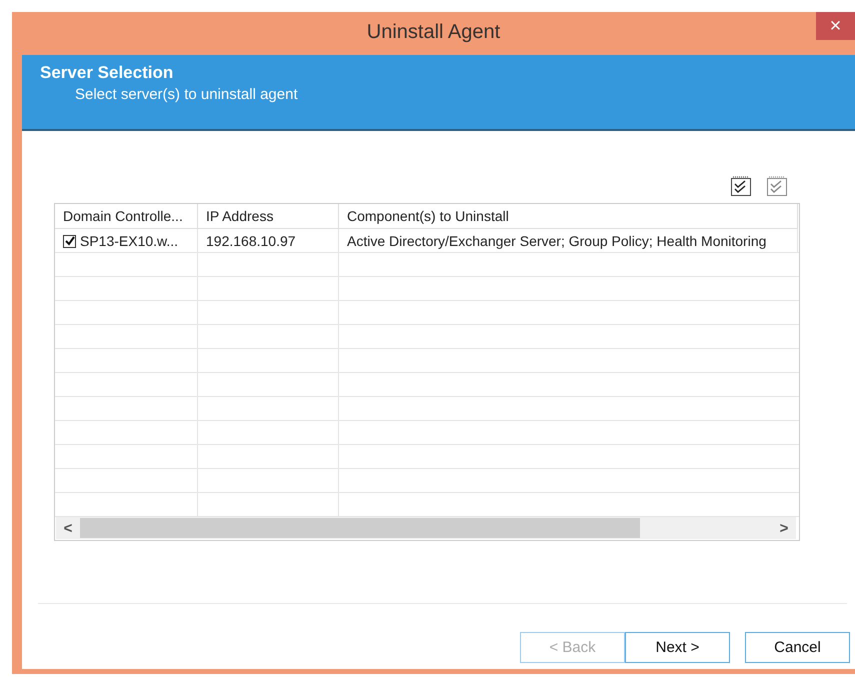  Describe the element at coordinates (360, 528) in the screenshot. I see `scrollbar-thumb` at that location.